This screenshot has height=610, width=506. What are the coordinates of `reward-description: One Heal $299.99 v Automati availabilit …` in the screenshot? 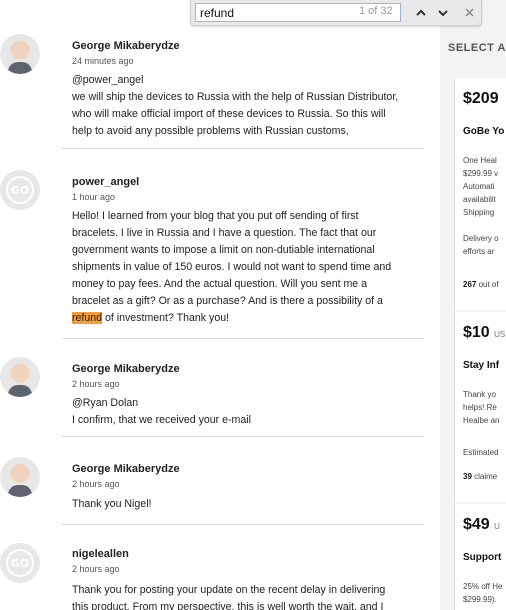 It's located at (480, 186).